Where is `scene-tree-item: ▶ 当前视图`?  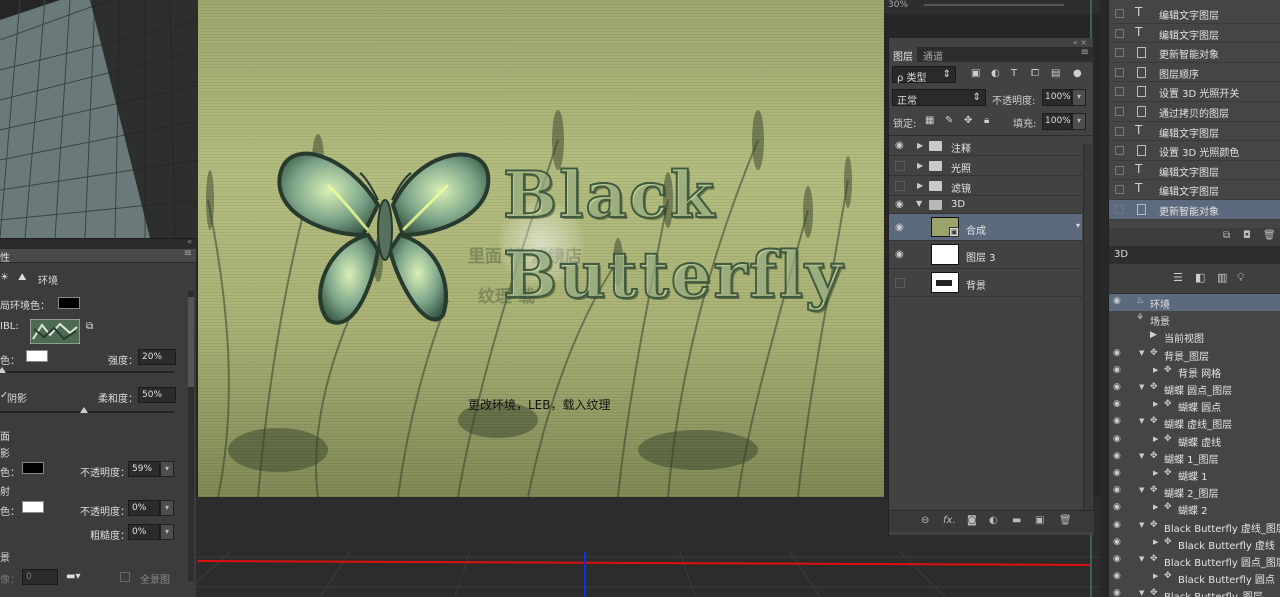
scene-tree-item: ▶ 当前视图 is located at coordinates (1194, 336).